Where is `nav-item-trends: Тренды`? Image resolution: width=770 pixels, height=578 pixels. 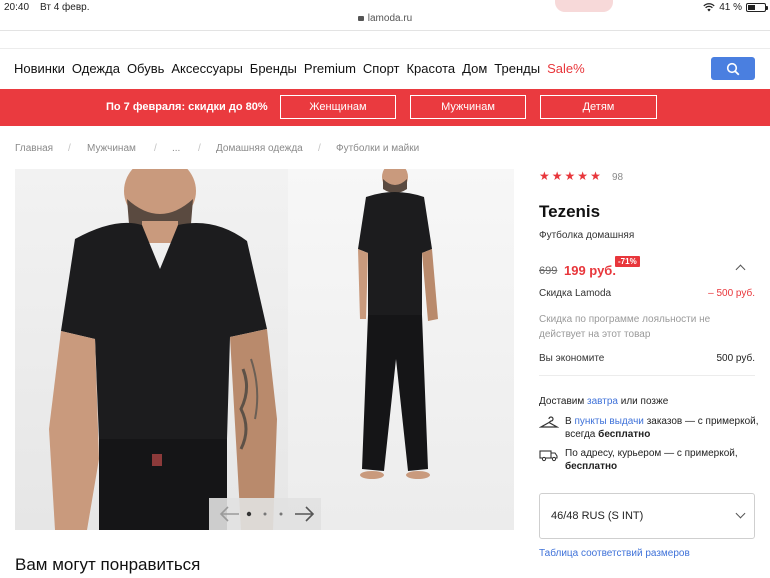 nav-item-trends: Тренды is located at coordinates (517, 68).